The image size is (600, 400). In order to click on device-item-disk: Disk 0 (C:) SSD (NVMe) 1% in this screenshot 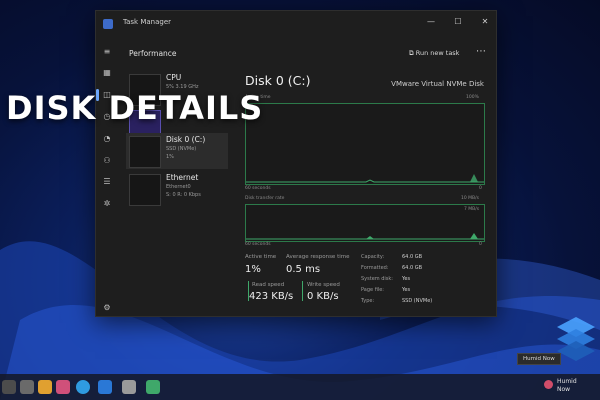, I will do `click(177, 151)`.